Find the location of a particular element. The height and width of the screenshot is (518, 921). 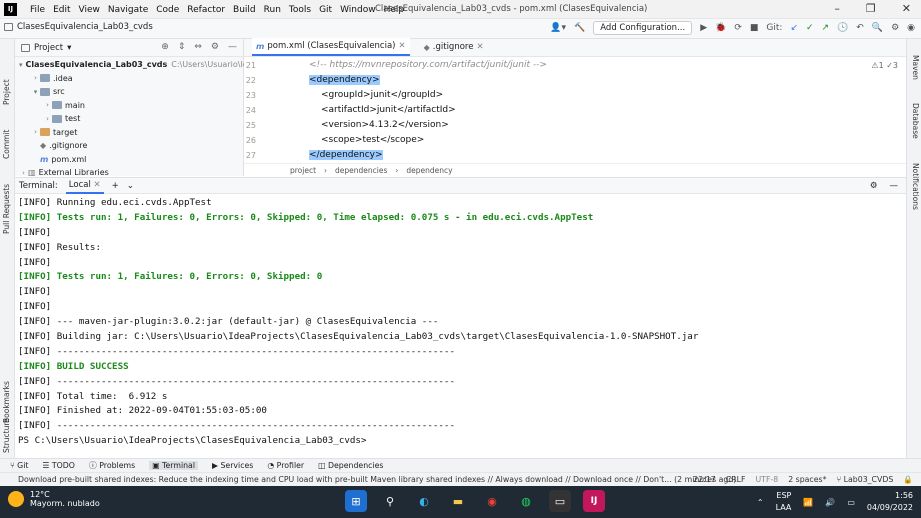

menu-item-file: File is located at coordinates (37, 10).